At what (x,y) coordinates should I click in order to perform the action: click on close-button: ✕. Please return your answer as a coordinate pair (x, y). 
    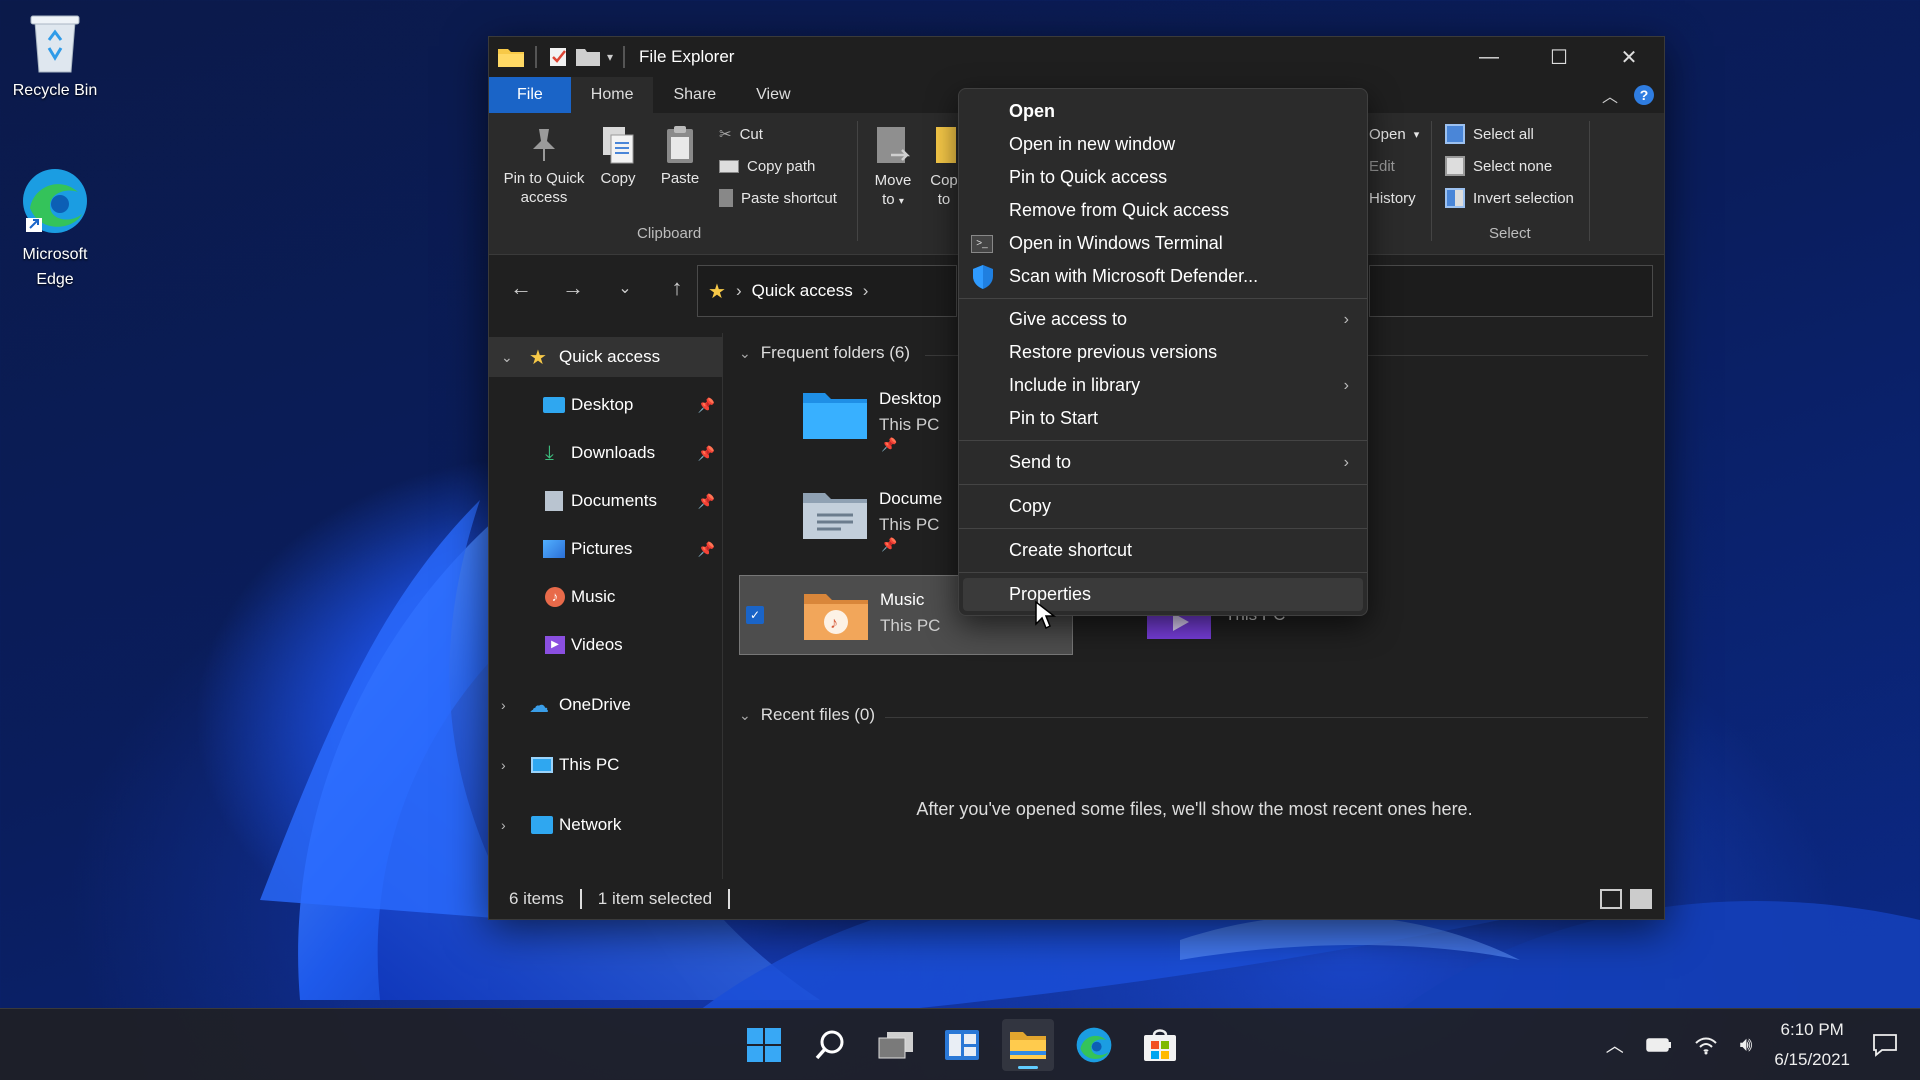
    Looking at the image, I should click on (1629, 57).